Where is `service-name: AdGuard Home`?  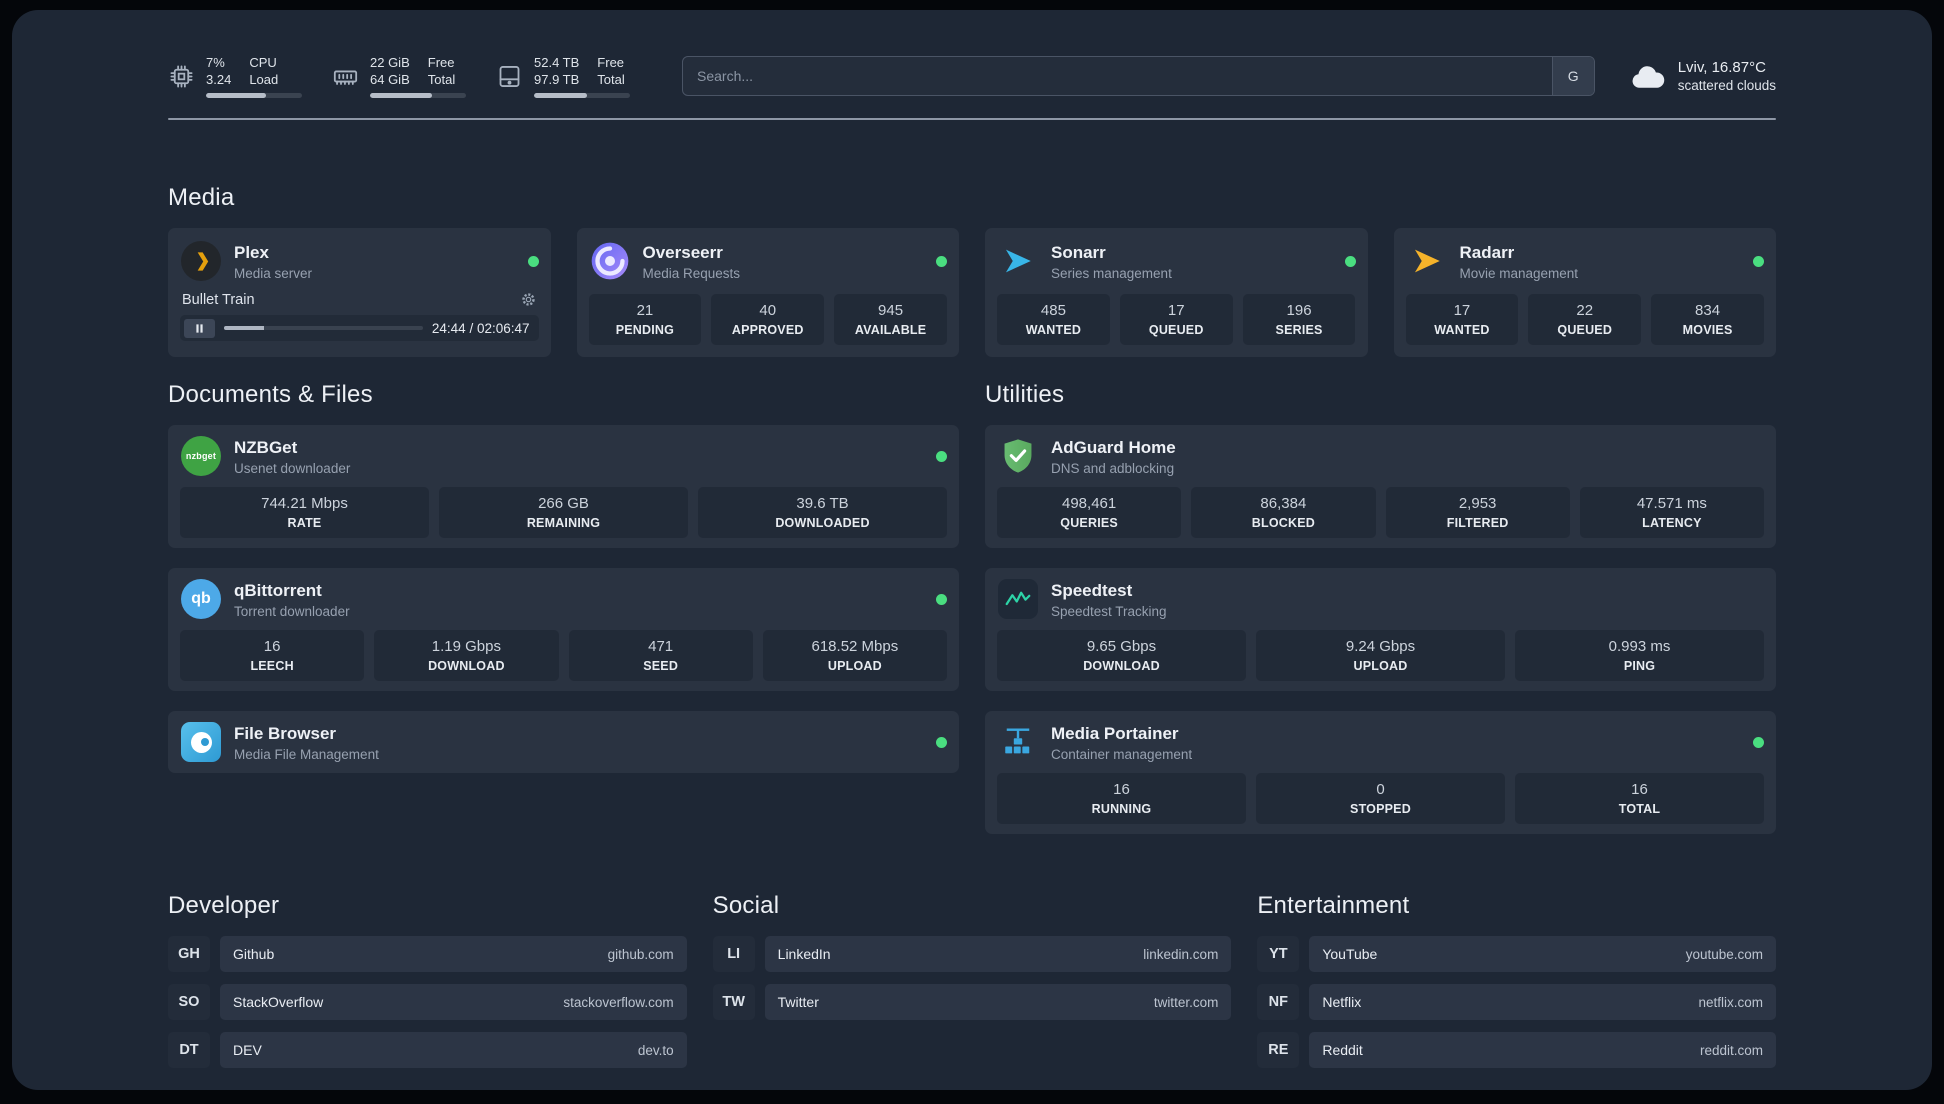
service-name: AdGuard Home is located at coordinates (1113, 447).